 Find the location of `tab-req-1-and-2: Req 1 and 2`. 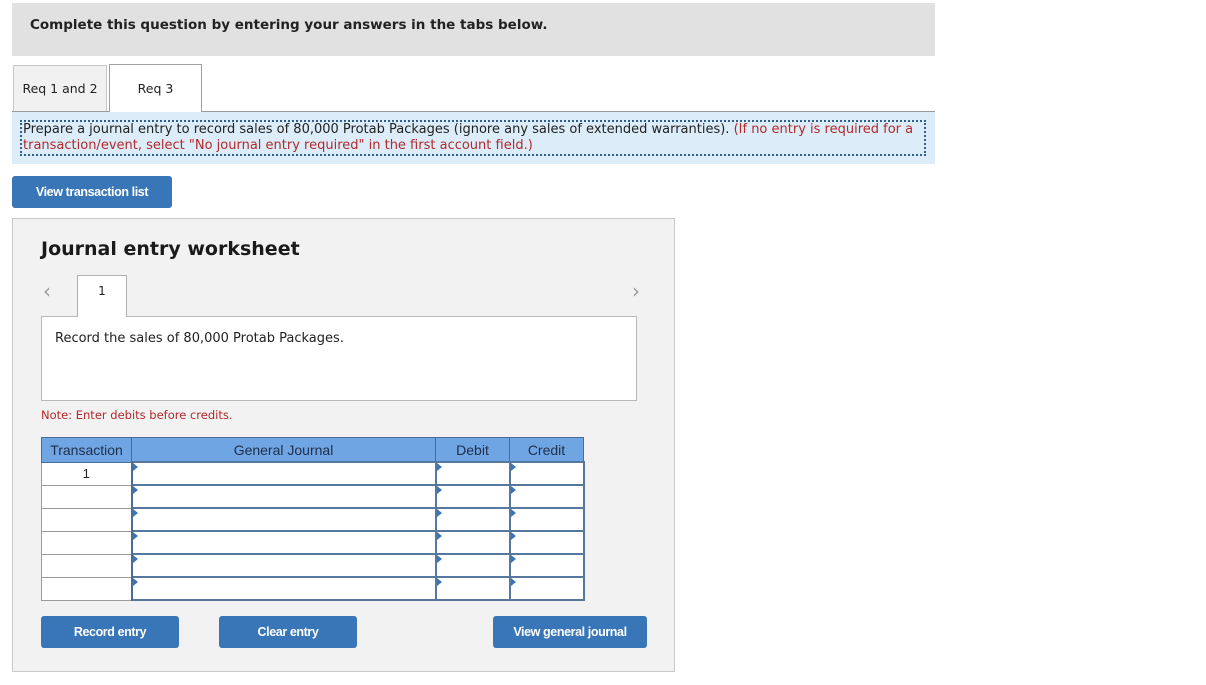

tab-req-1-and-2: Req 1 and 2 is located at coordinates (60, 88).